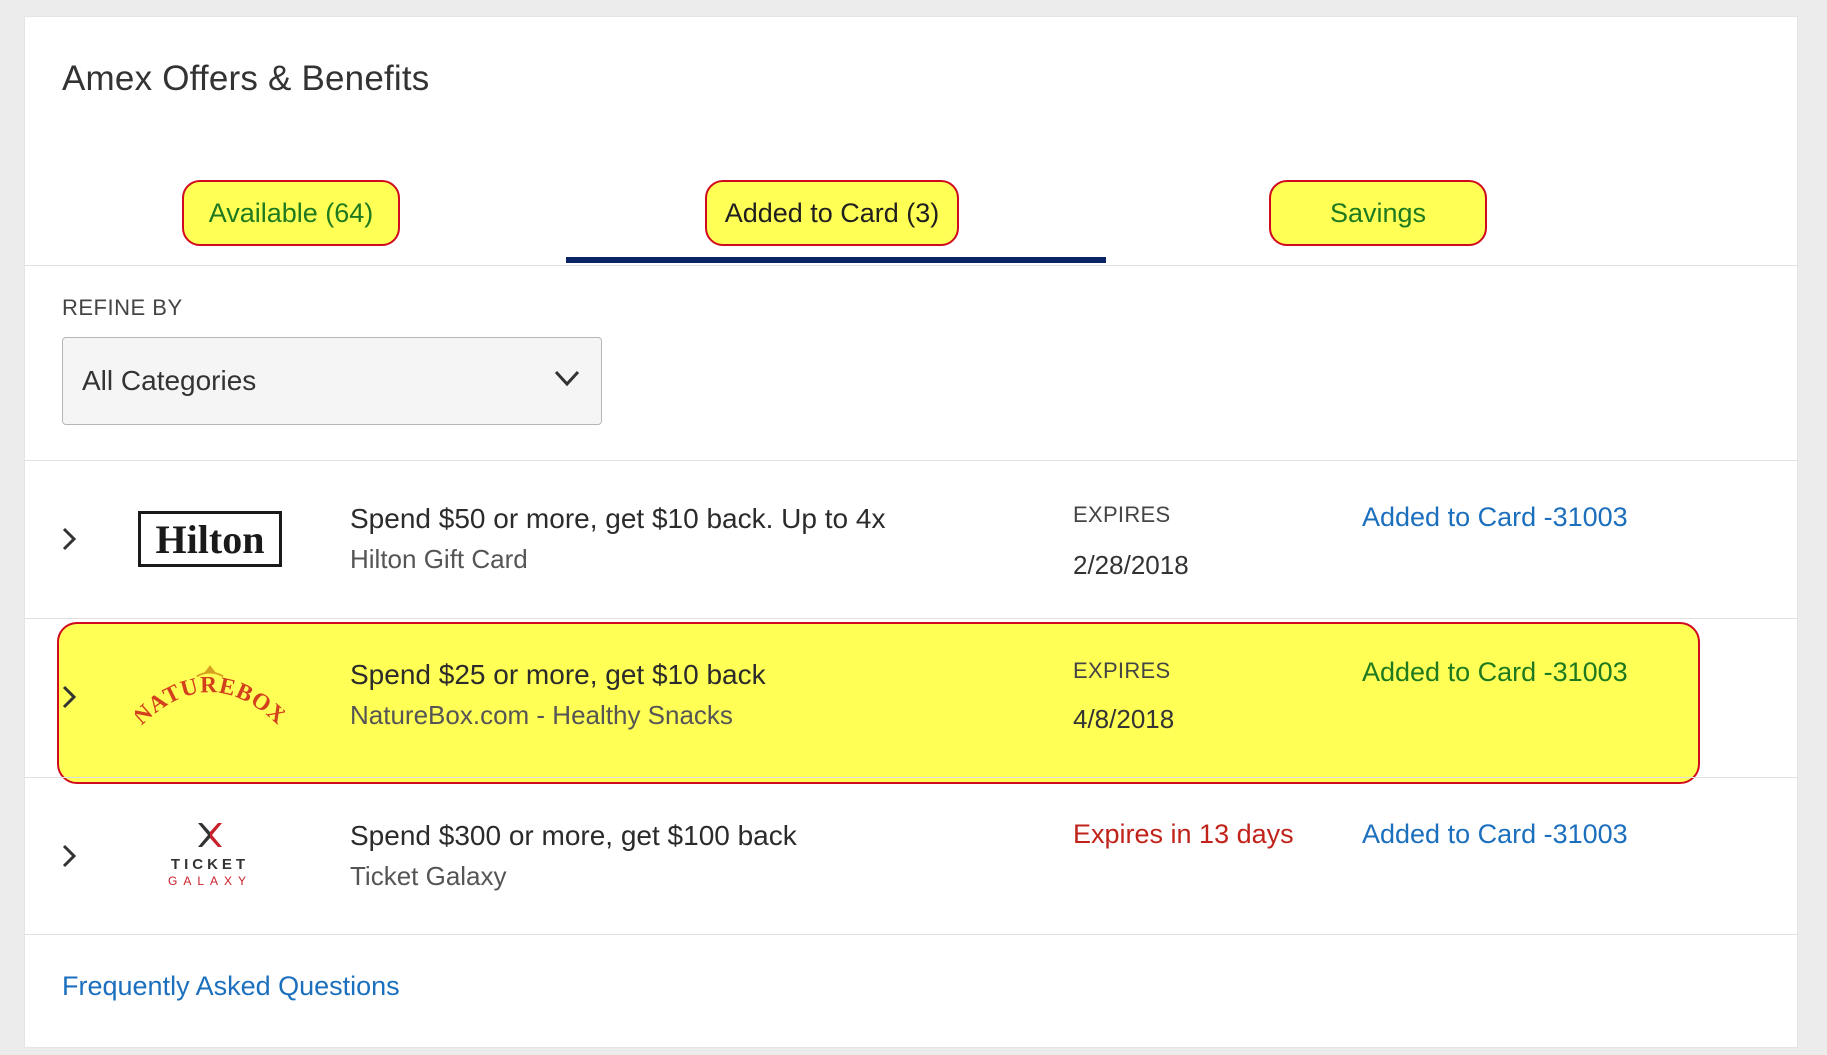 This screenshot has height=1055, width=1827. What do you see at coordinates (1124, 719) in the screenshot?
I see `expires-date: 4/8/2018` at bounding box center [1124, 719].